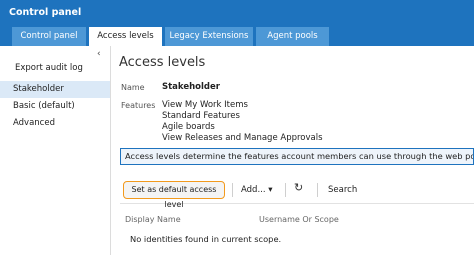 This screenshot has width=474, height=255. What do you see at coordinates (206, 239) in the screenshot?
I see `empty-state-message: No identities found in current scope.` at bounding box center [206, 239].